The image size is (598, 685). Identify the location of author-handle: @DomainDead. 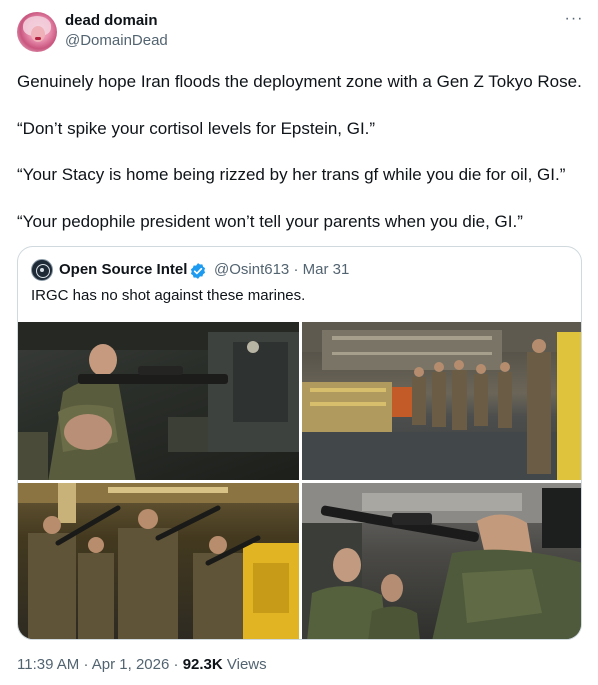
(116, 40).